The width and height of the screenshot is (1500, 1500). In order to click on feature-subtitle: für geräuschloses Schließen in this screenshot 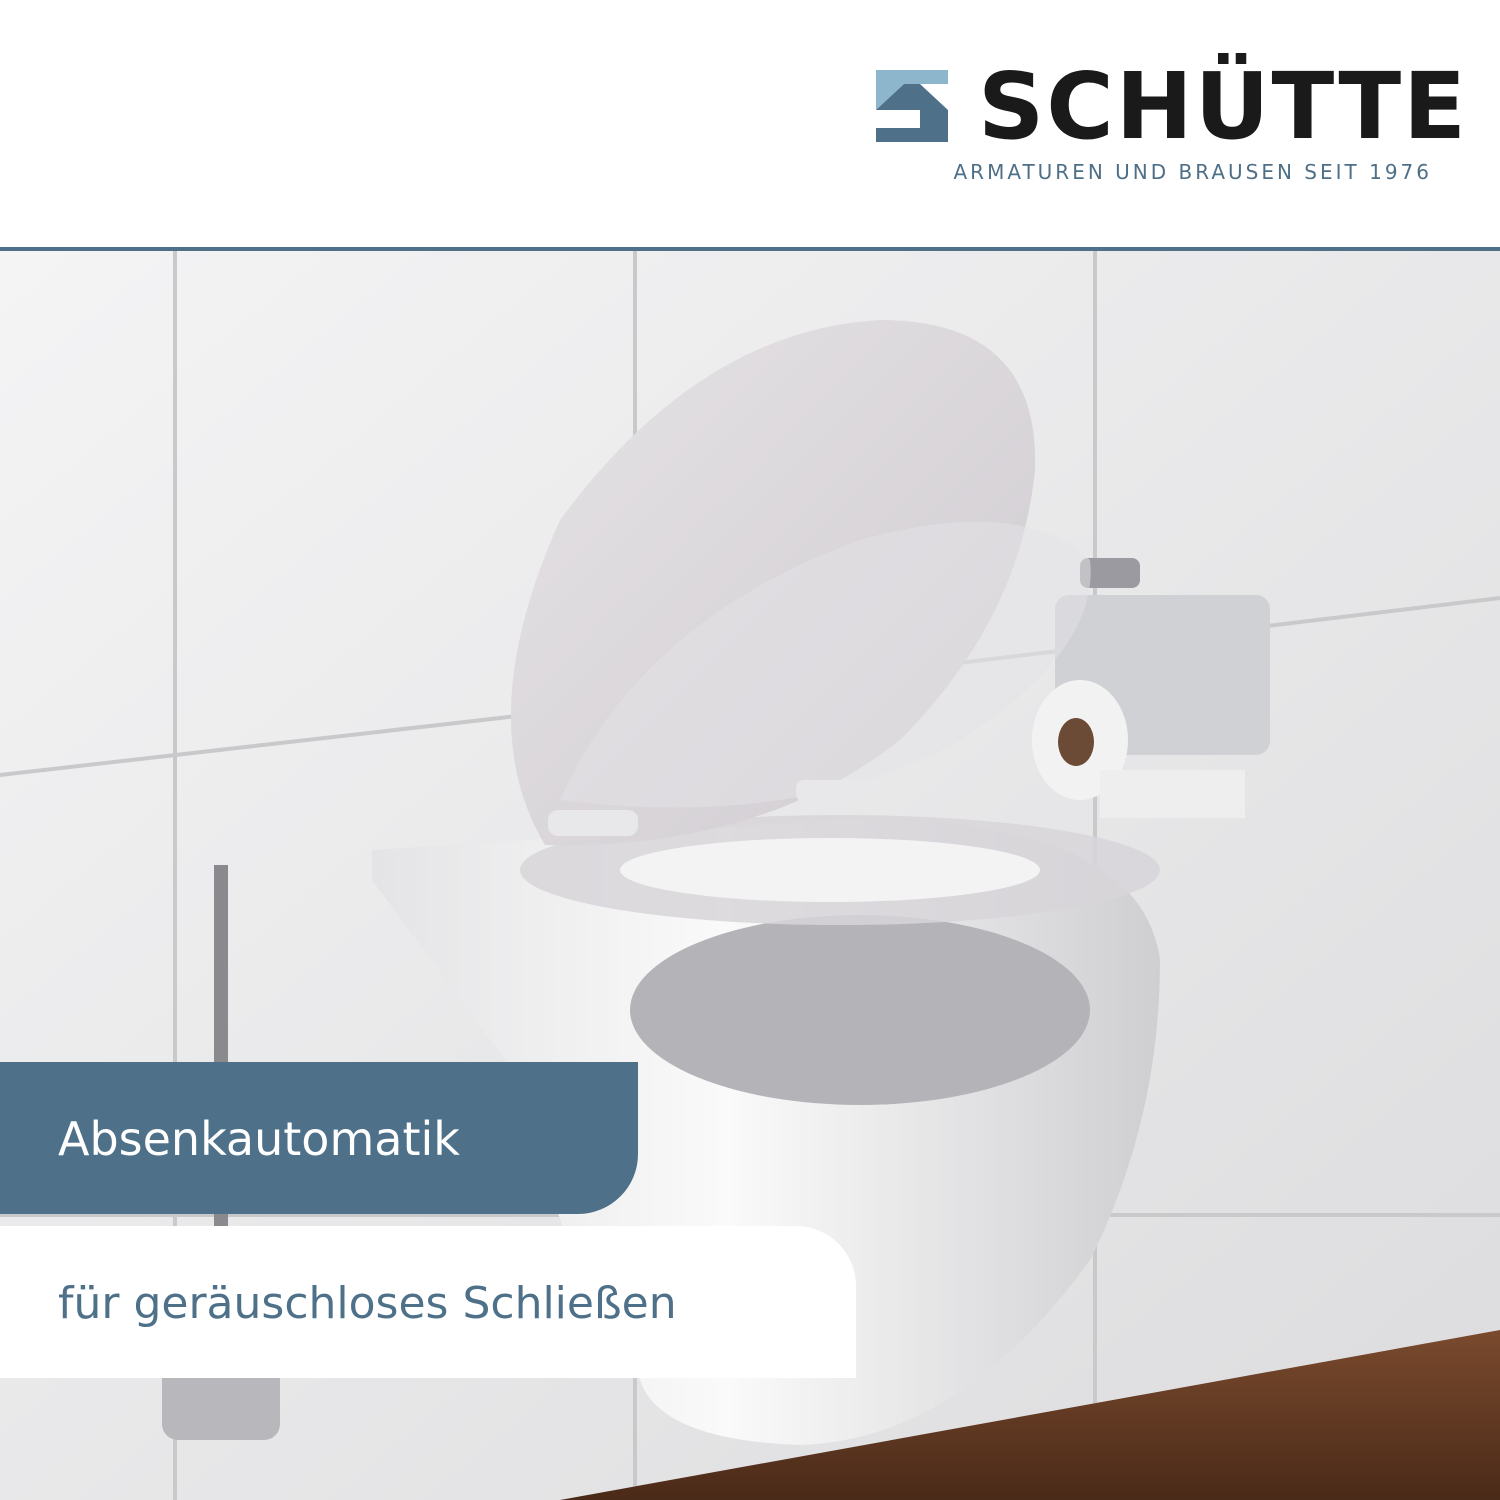, I will do `click(367, 1303)`.